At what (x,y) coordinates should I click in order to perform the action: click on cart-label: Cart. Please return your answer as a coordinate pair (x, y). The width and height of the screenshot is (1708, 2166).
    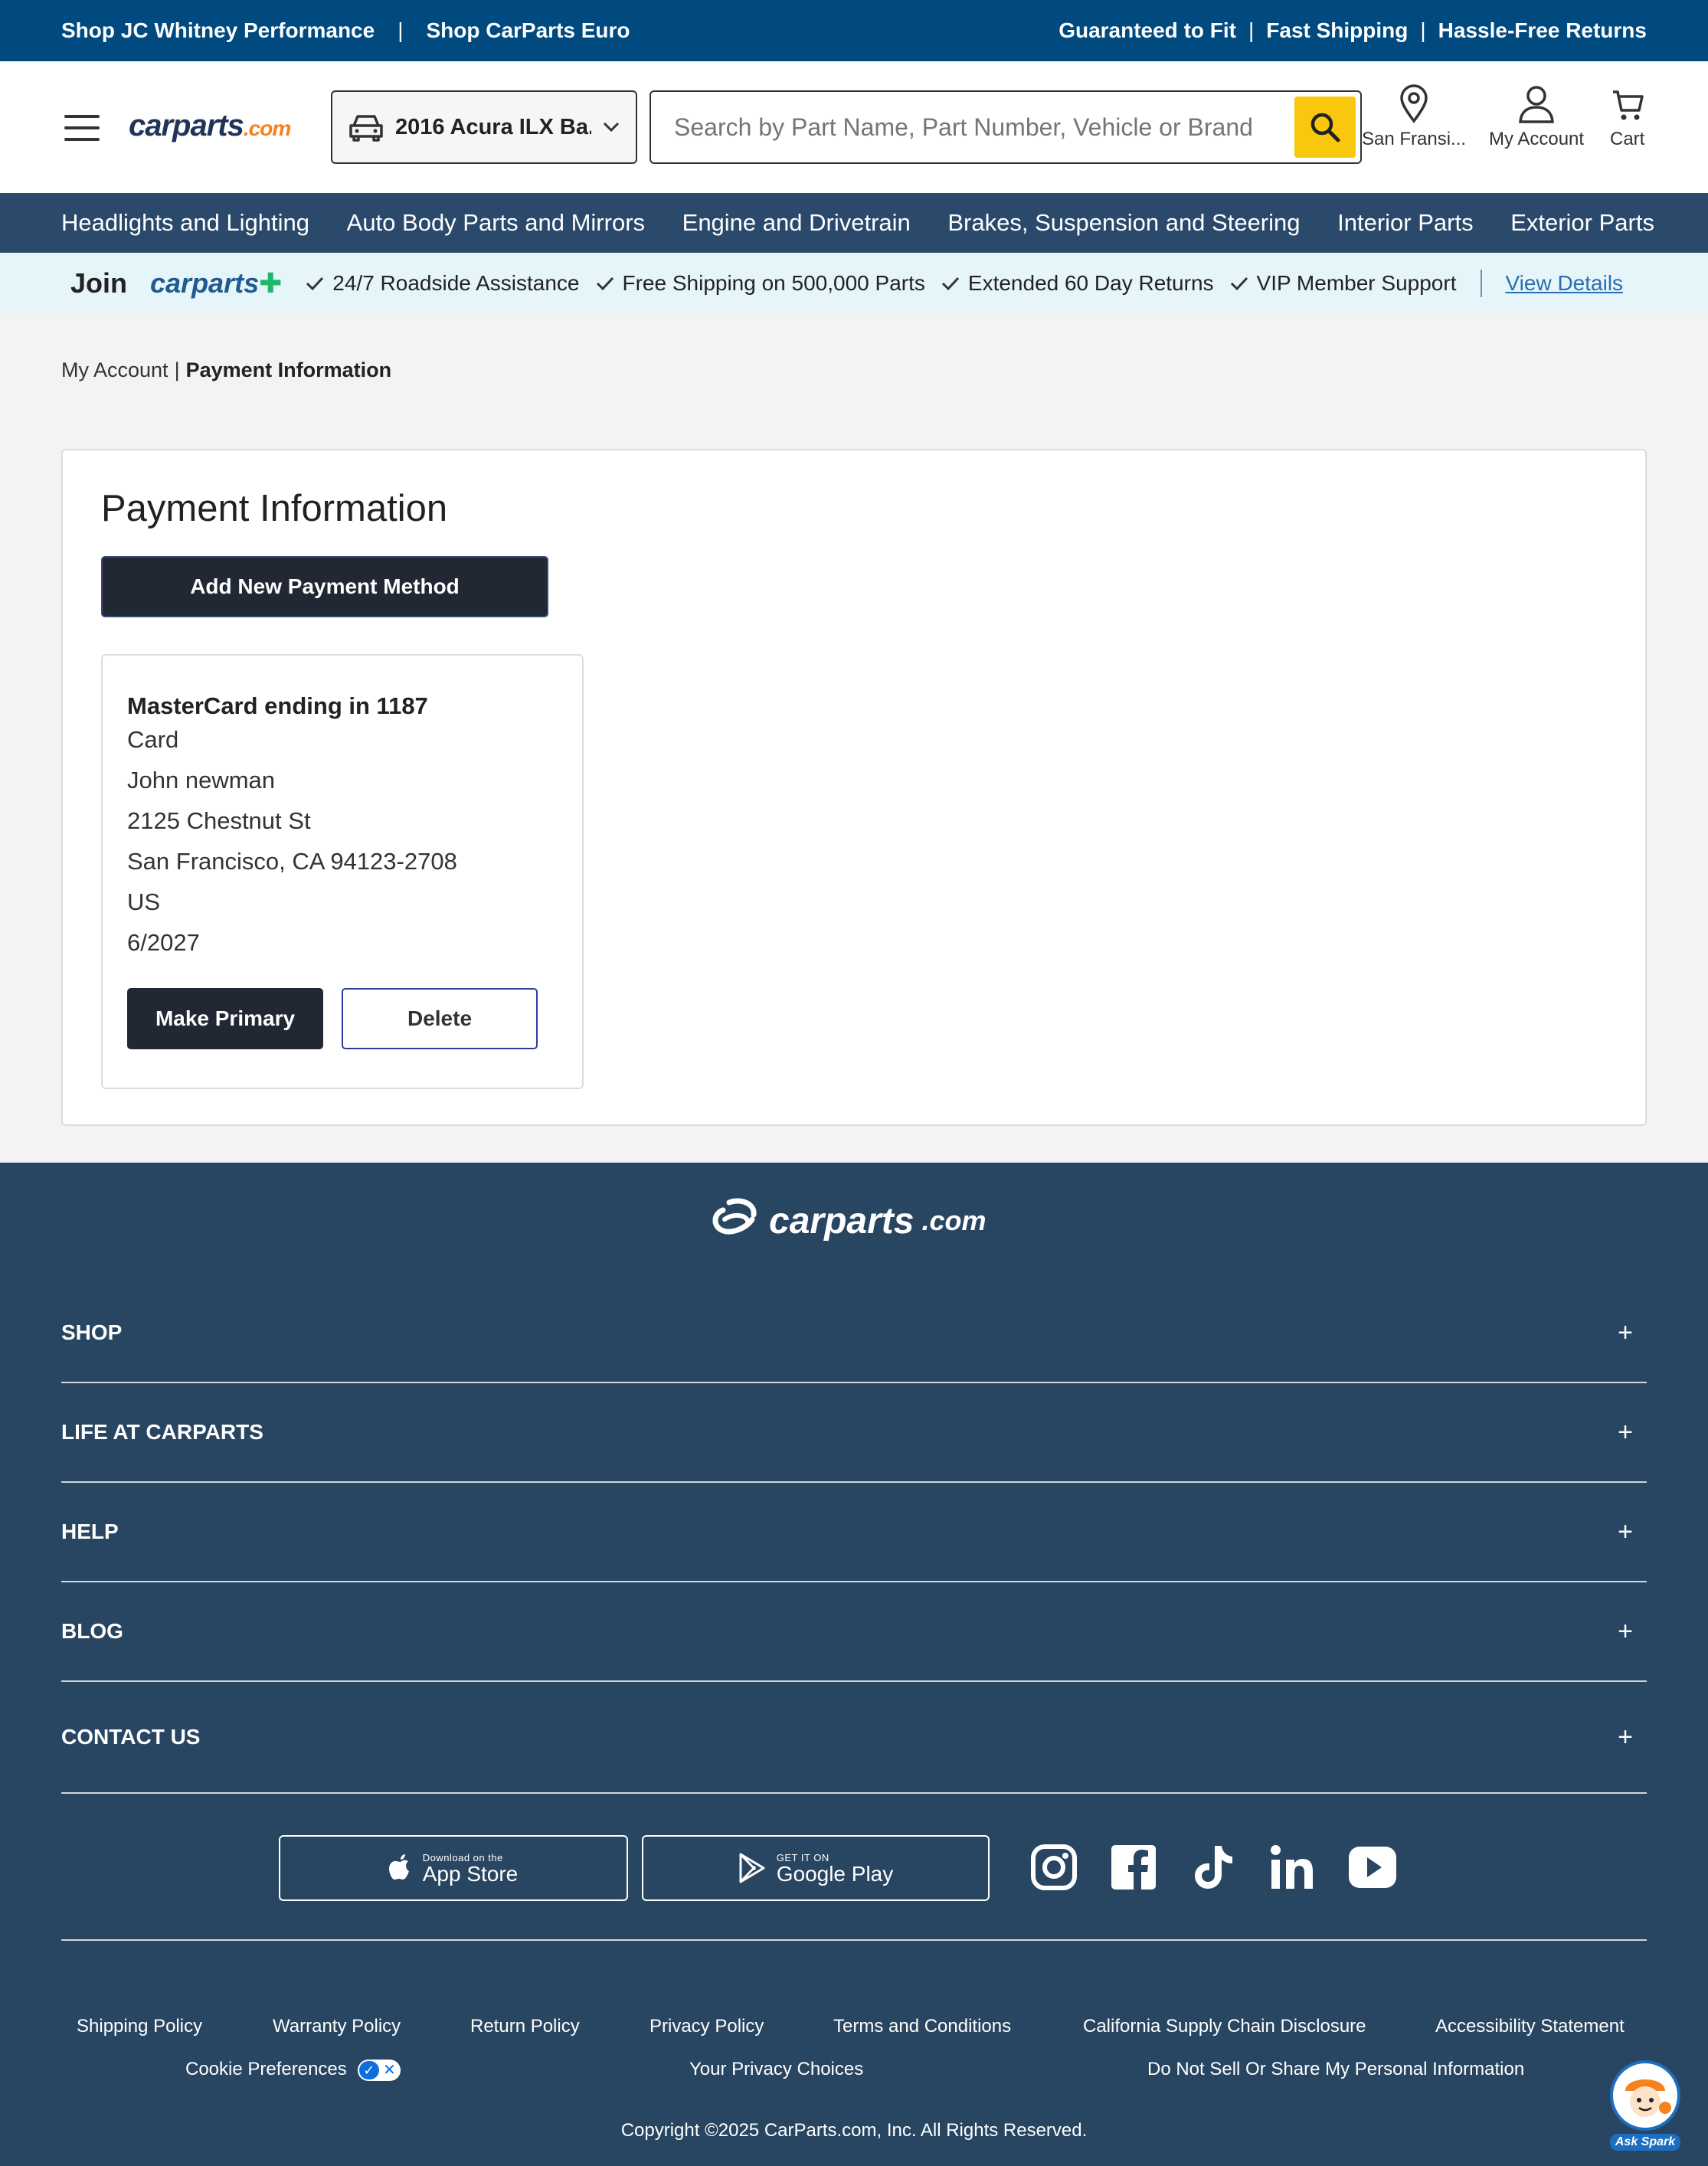
    Looking at the image, I should click on (1627, 139).